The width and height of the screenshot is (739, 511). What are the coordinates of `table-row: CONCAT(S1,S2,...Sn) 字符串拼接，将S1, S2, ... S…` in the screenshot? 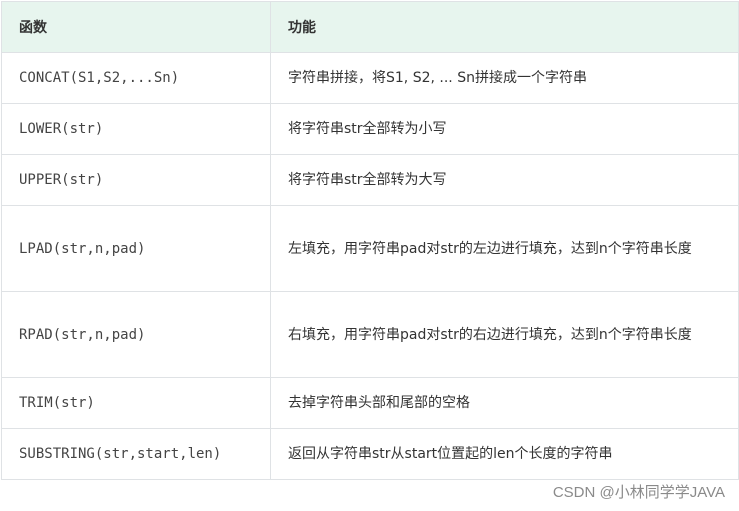 It's located at (370, 78).